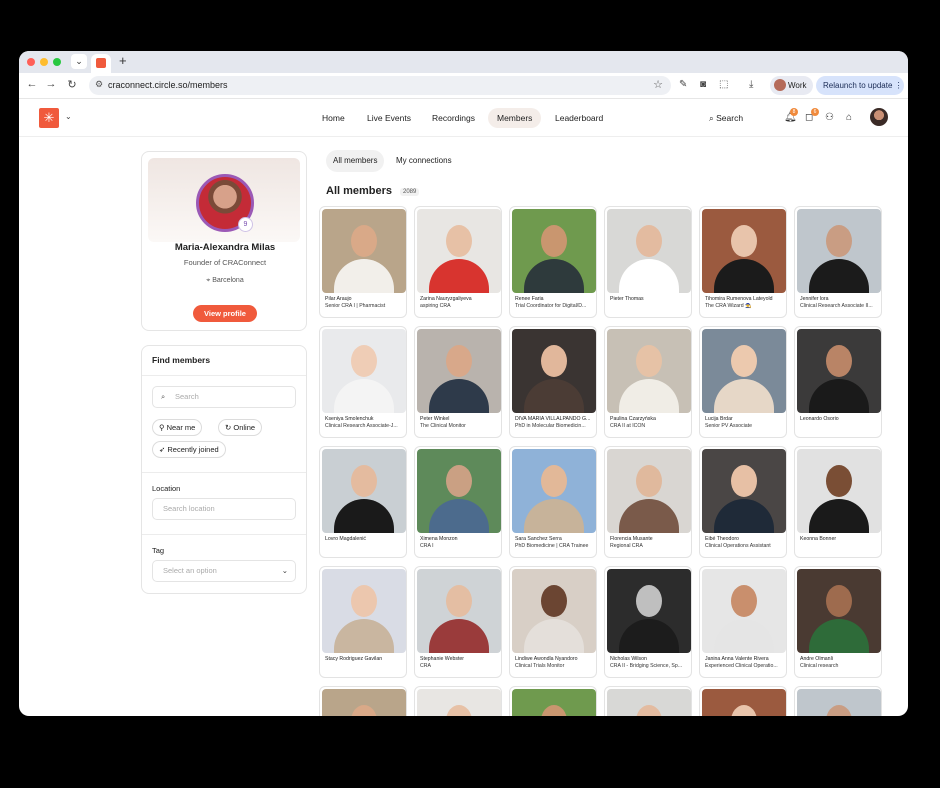  What do you see at coordinates (240, 427) in the screenshot?
I see `online-chip: ↻ Online` at bounding box center [240, 427].